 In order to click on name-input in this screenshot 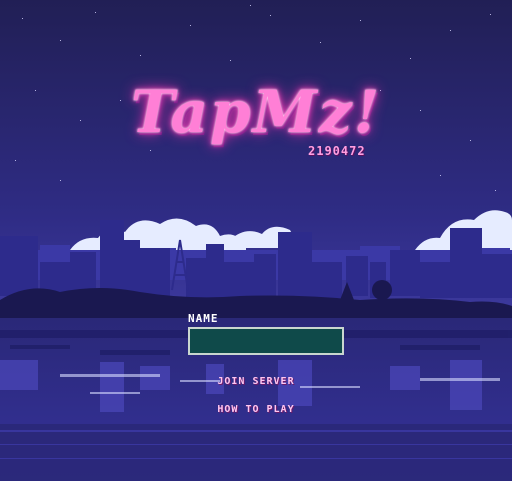, I will do `click(266, 341)`.